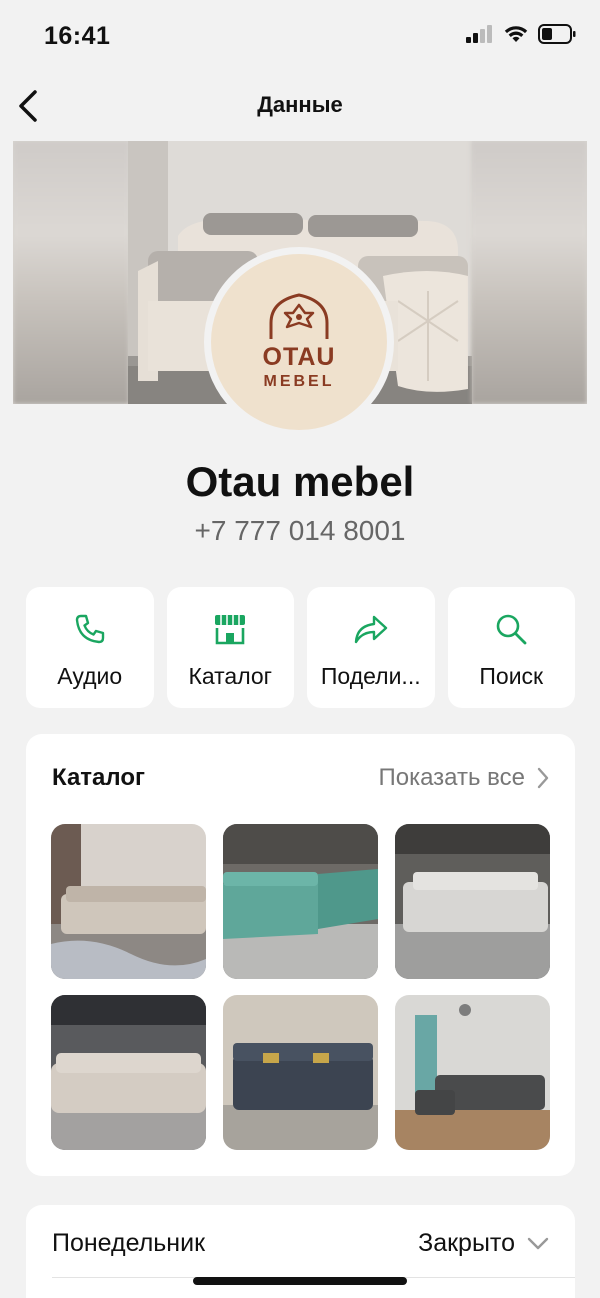 The image size is (600, 1298). Describe the element at coordinates (451, 777) in the screenshot. I see `show-all-label: Показать все` at that location.